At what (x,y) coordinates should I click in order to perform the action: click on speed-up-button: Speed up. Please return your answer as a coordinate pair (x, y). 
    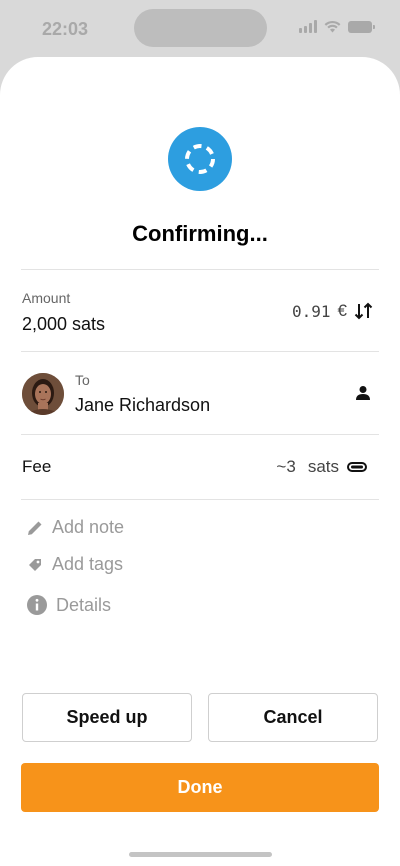
    Looking at the image, I should click on (107, 717).